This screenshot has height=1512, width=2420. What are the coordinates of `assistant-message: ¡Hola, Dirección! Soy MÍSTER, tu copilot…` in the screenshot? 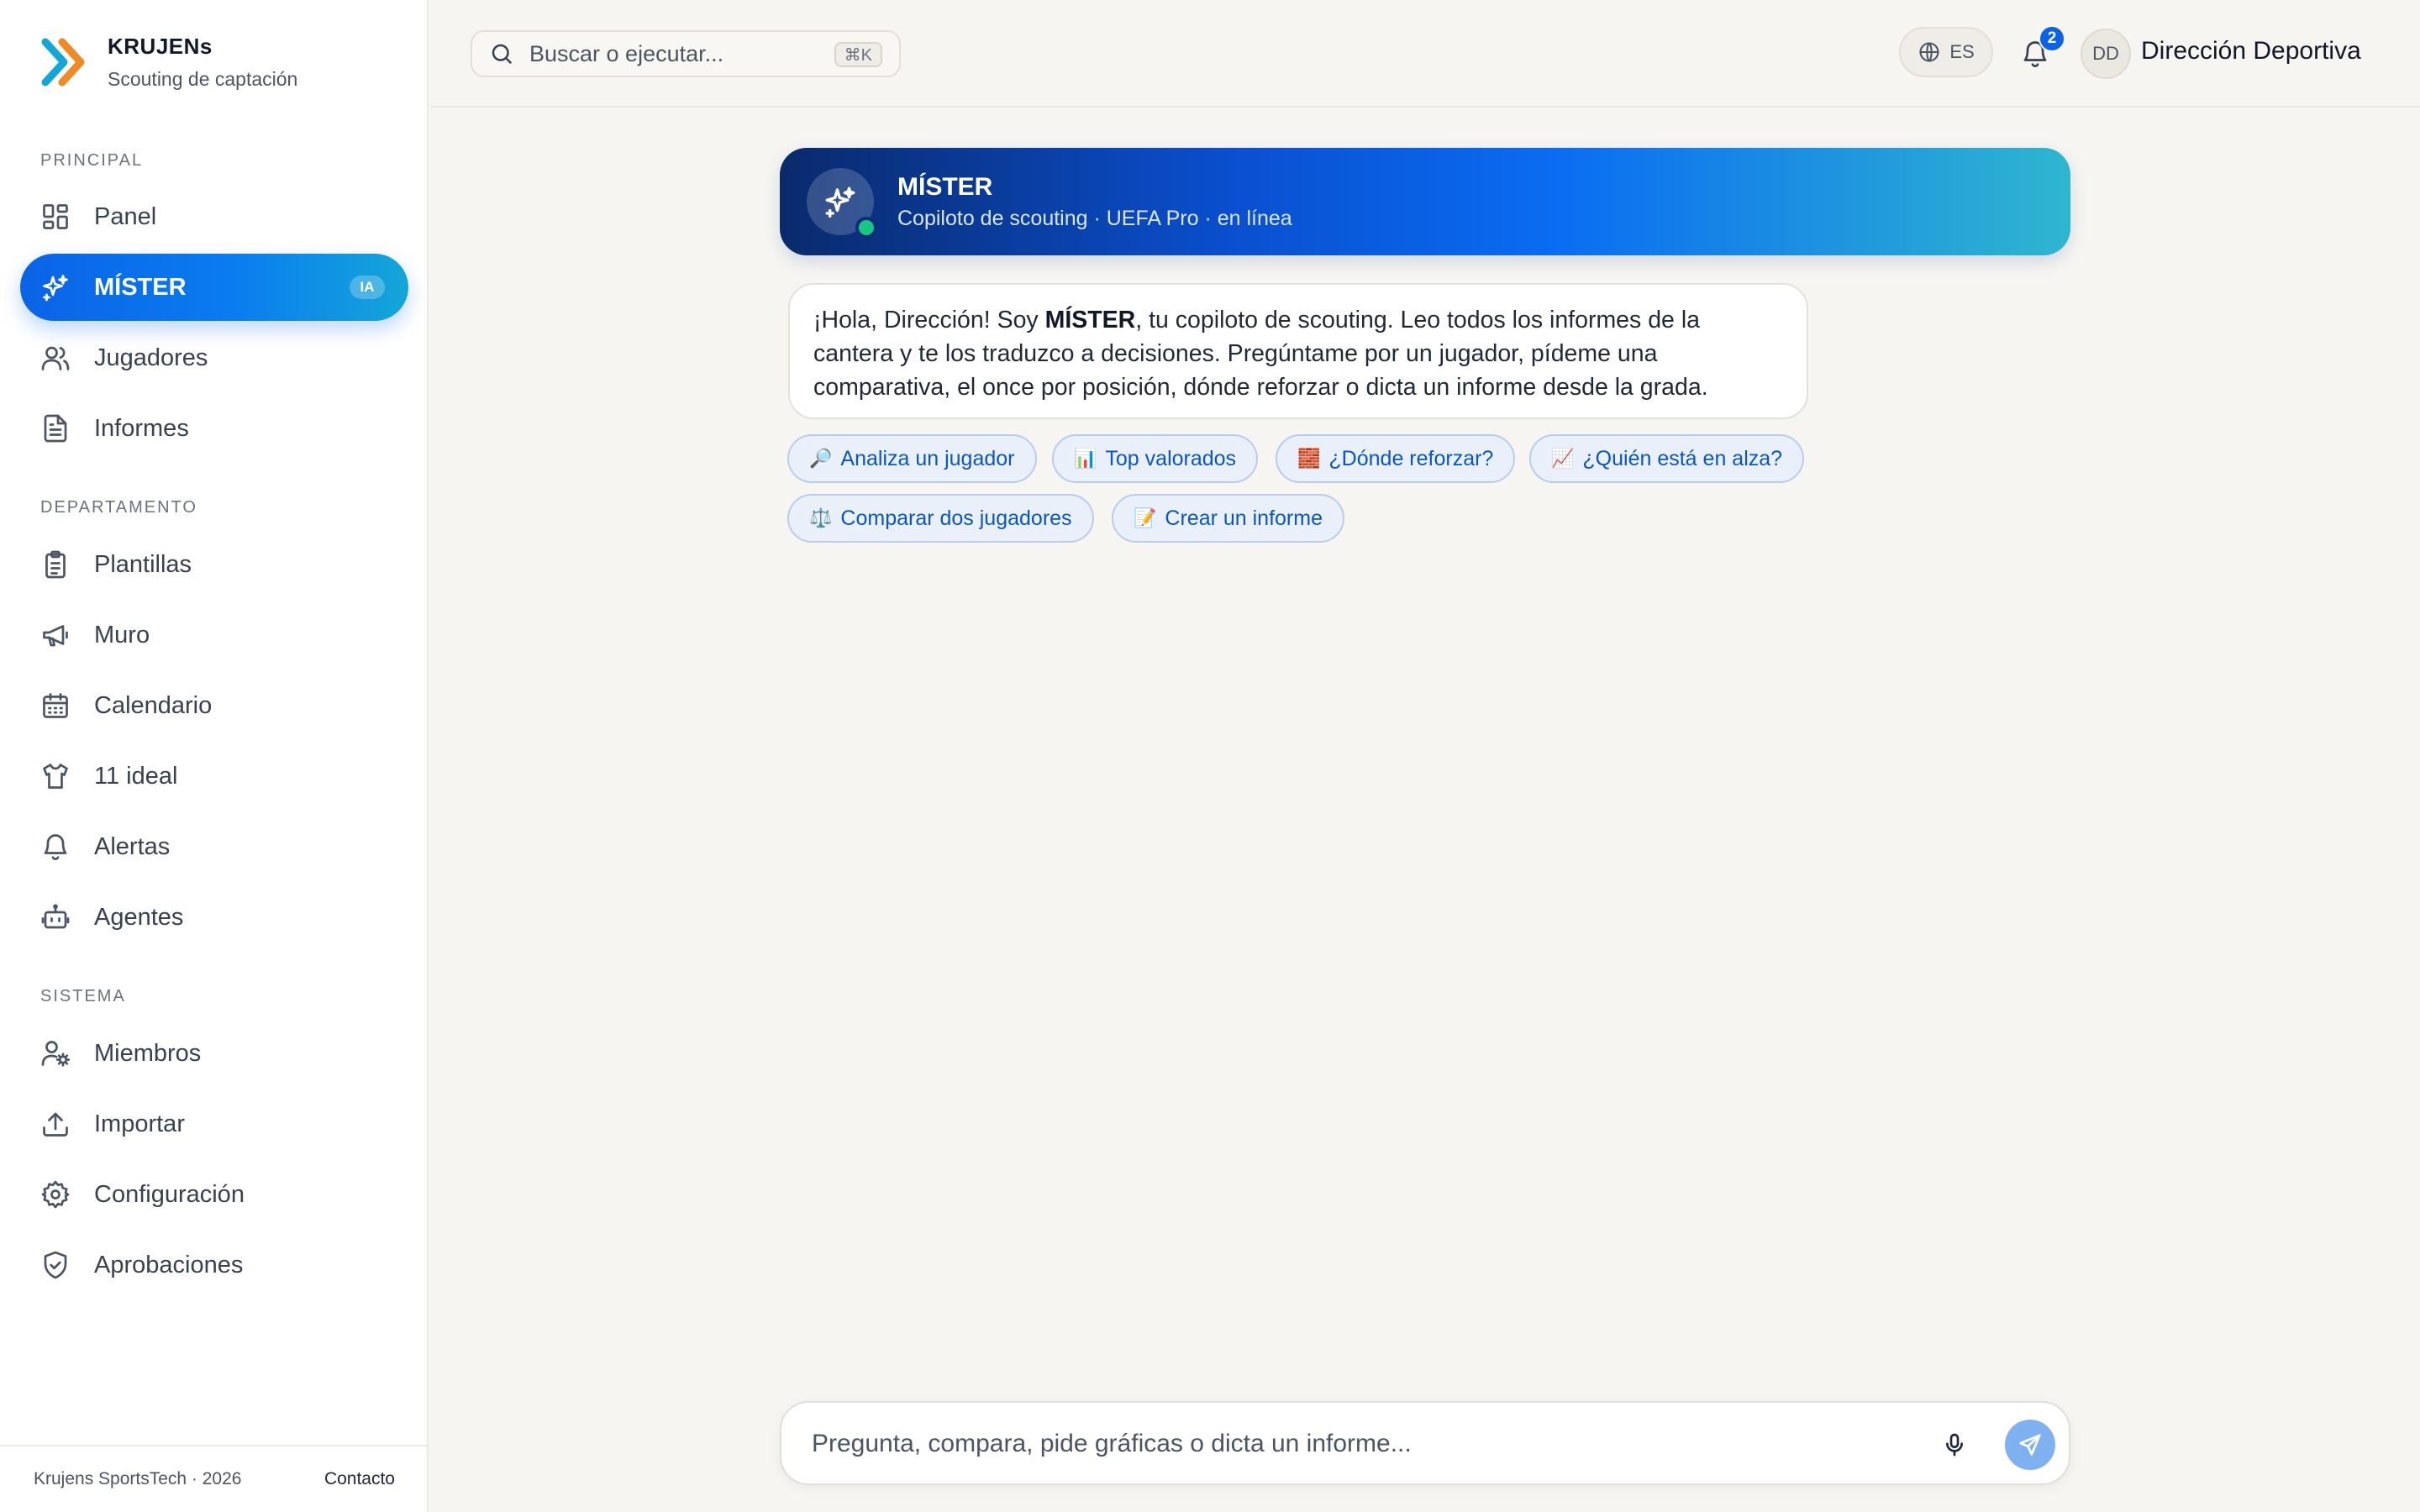 It's located at (1298, 351).